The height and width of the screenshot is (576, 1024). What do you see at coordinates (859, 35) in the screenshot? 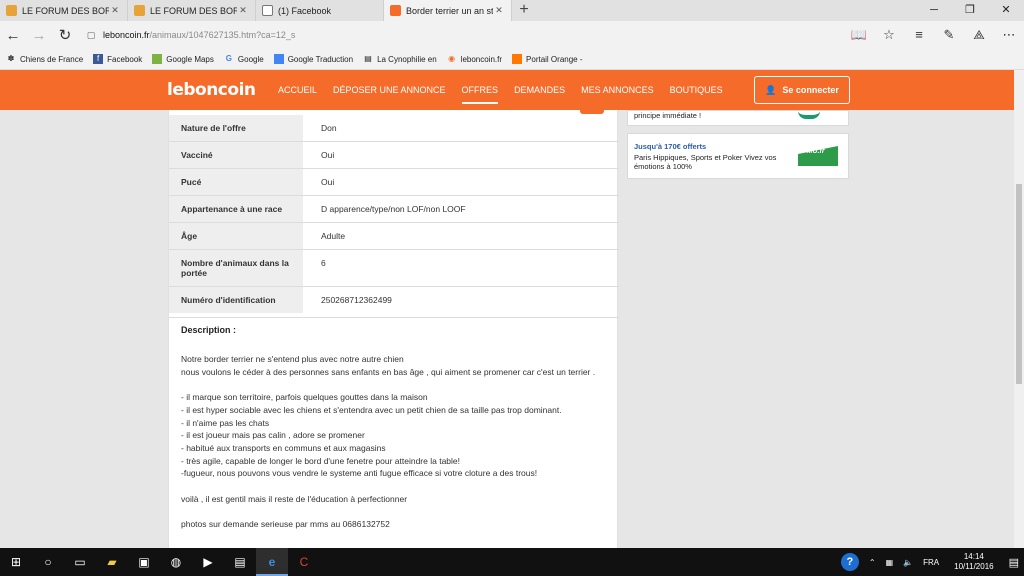
I see `reading-view-icon: 📖` at bounding box center [859, 35].